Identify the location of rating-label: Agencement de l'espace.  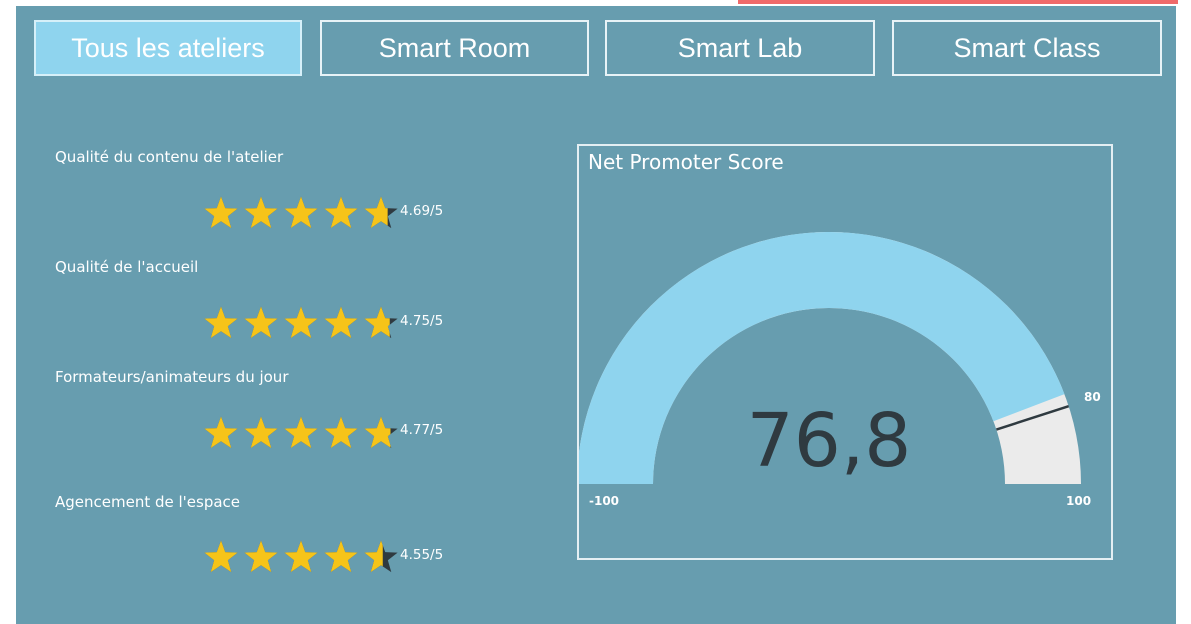
(148, 502).